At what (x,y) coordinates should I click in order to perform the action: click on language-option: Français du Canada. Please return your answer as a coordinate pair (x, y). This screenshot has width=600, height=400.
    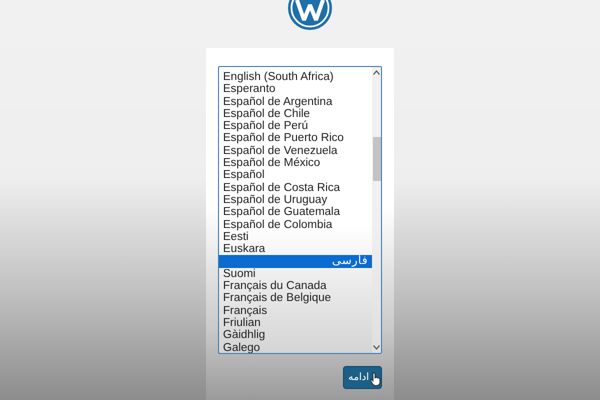
    Looking at the image, I should click on (295, 286).